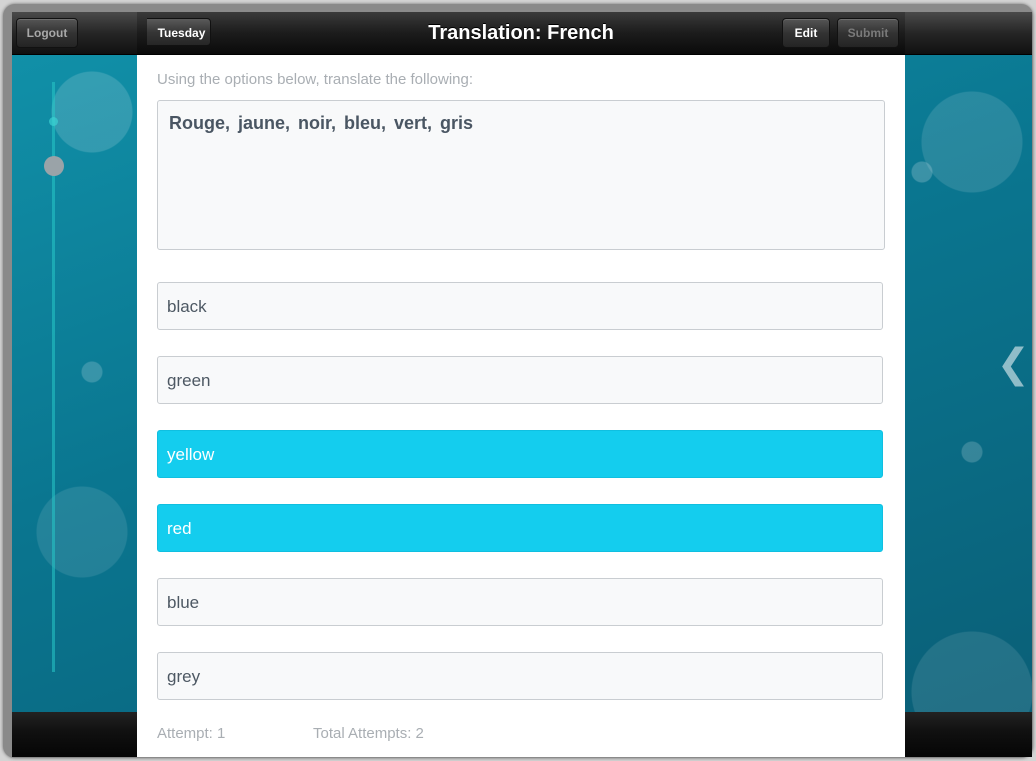  I want to click on detail-navbar: Translation: French Tuesday Edit Submit, so click(521, 33).